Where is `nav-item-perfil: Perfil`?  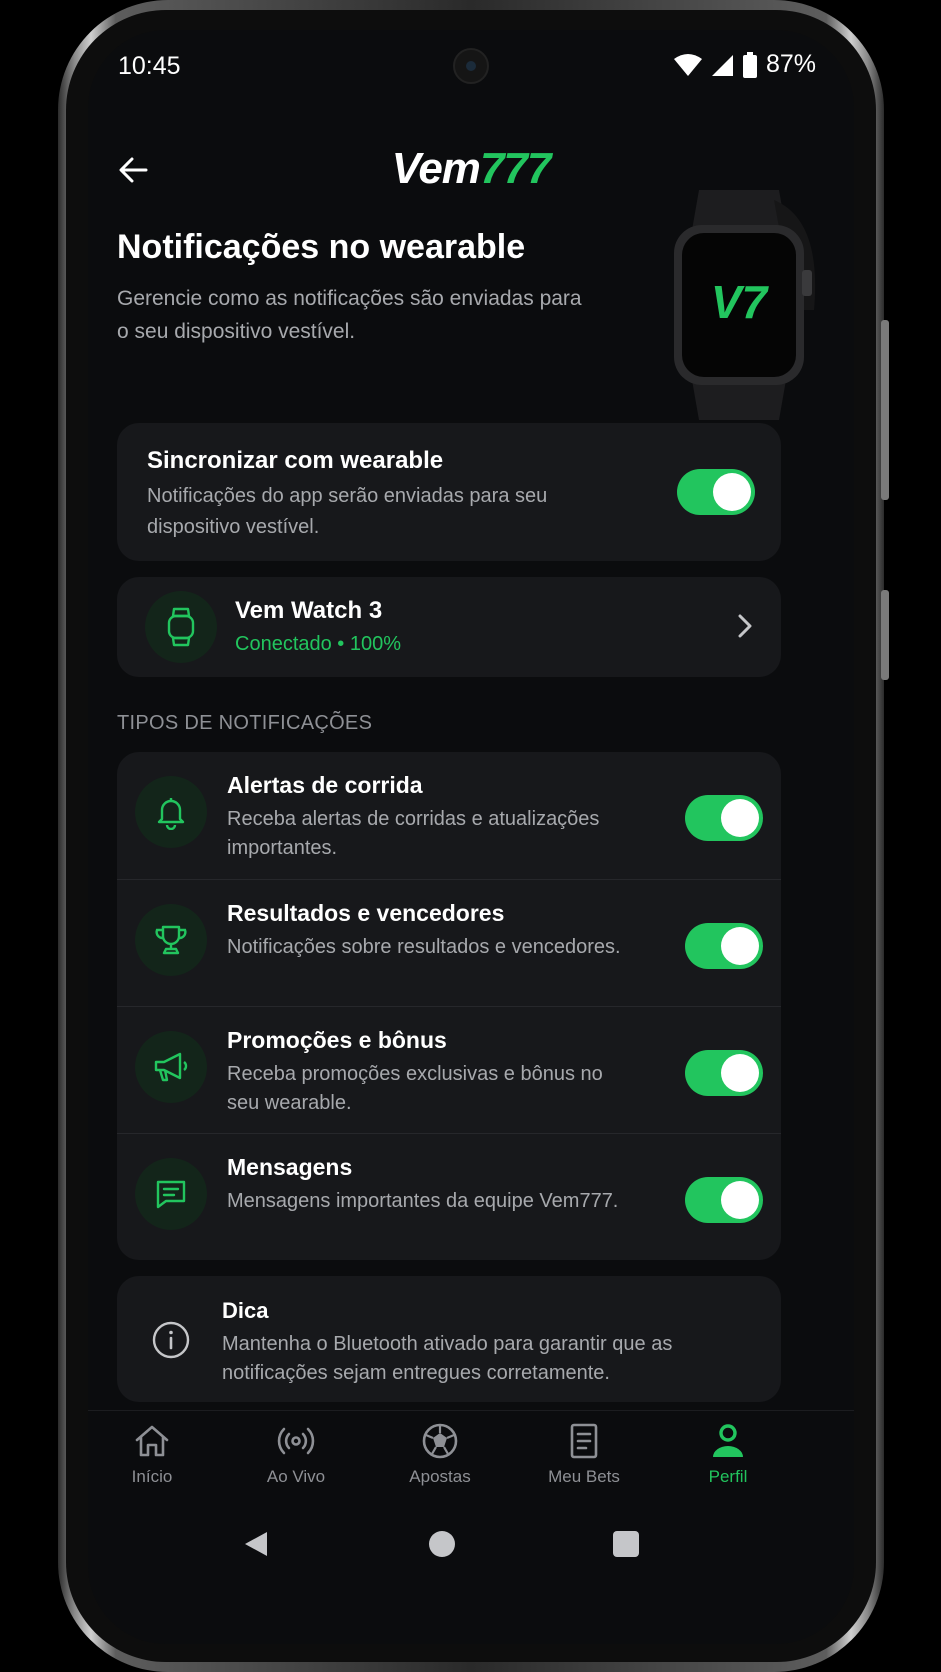 nav-item-perfil: Perfil is located at coordinates (728, 1454).